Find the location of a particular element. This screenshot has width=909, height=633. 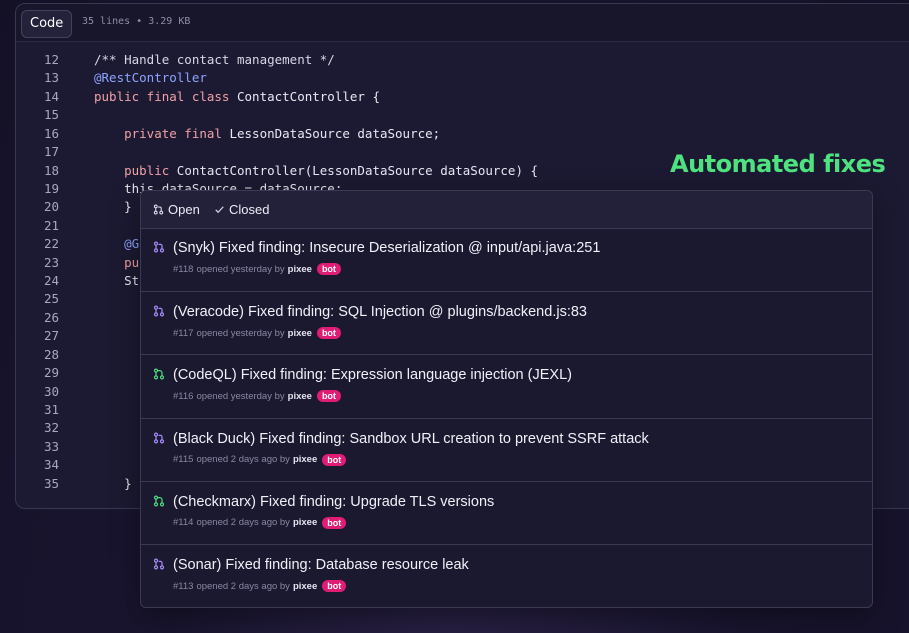

code-token: L is located at coordinates (120, 391).